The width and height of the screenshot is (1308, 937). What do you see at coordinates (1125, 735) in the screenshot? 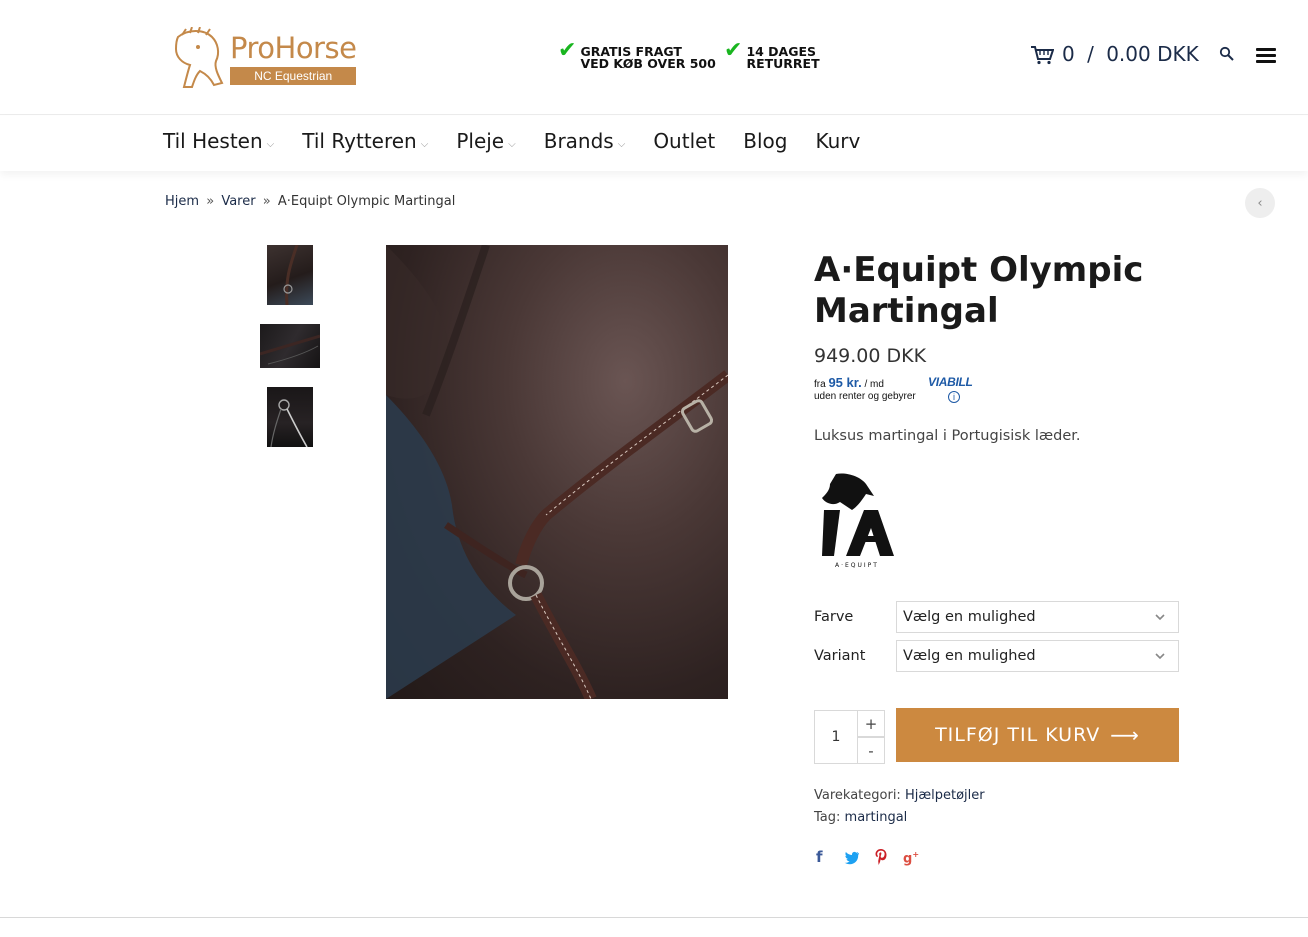
I see `arrow-right-icon: ⟶` at bounding box center [1125, 735].